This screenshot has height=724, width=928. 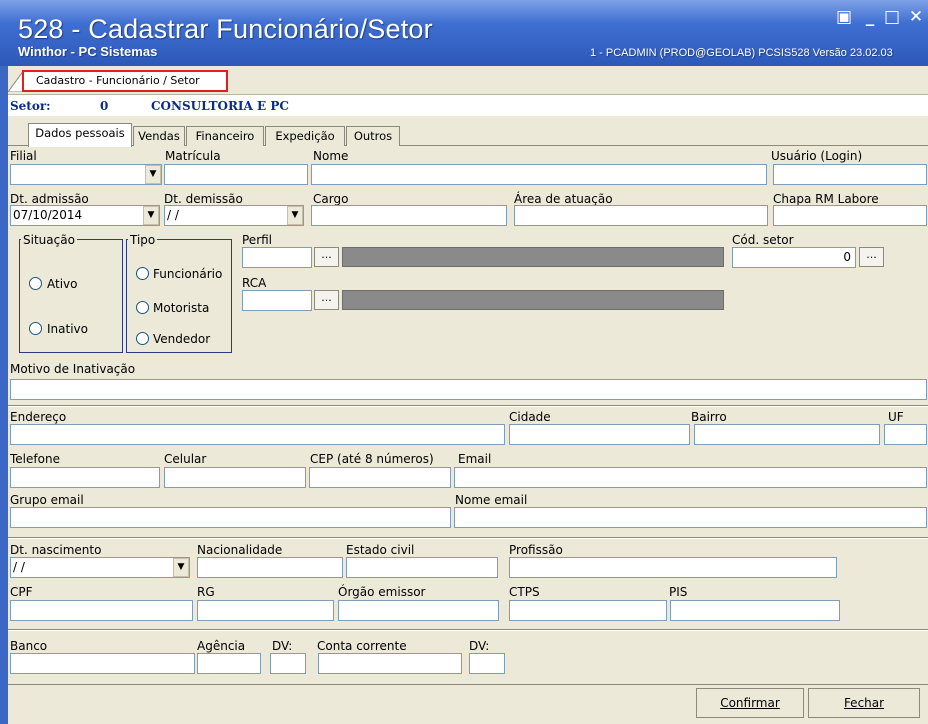 What do you see at coordinates (235, 477) in the screenshot?
I see `celular-field` at bounding box center [235, 477].